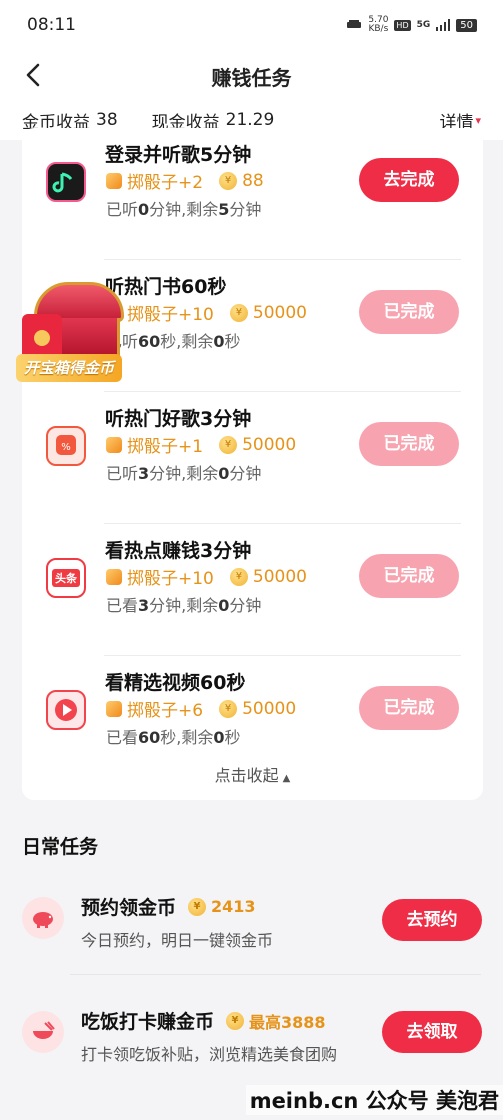 The width and height of the screenshot is (503, 1120). I want to click on treasure-chest-widget: 开宝箱得金币, so click(78, 326).